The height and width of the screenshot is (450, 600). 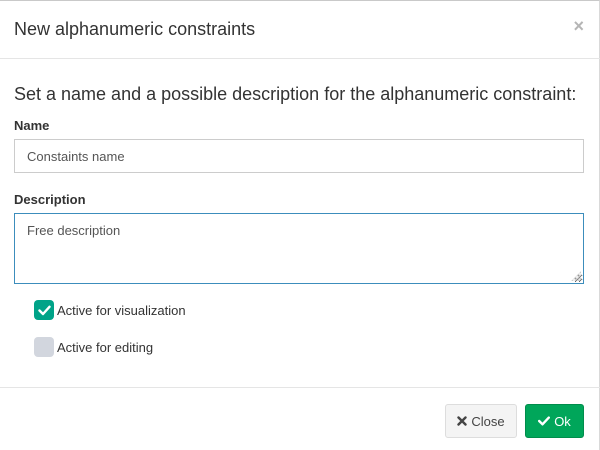 I want to click on checkbox-editing, so click(x=44, y=347).